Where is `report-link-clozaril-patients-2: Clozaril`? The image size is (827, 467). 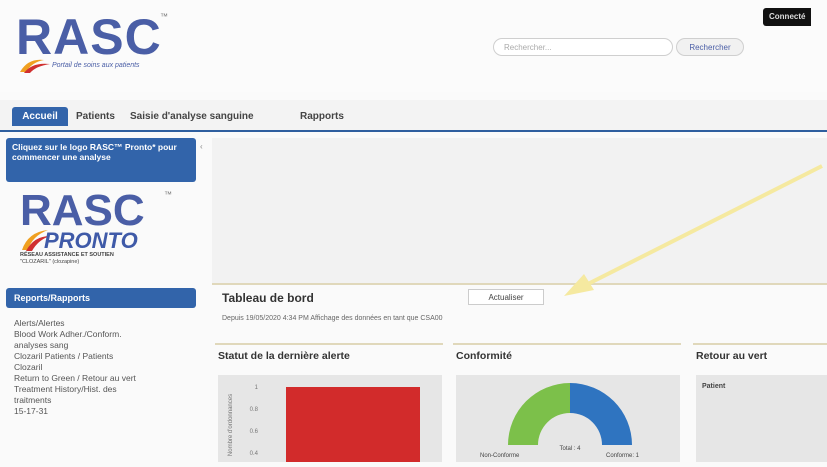
report-link-clozaril-patients-2: Clozaril is located at coordinates (105, 367).